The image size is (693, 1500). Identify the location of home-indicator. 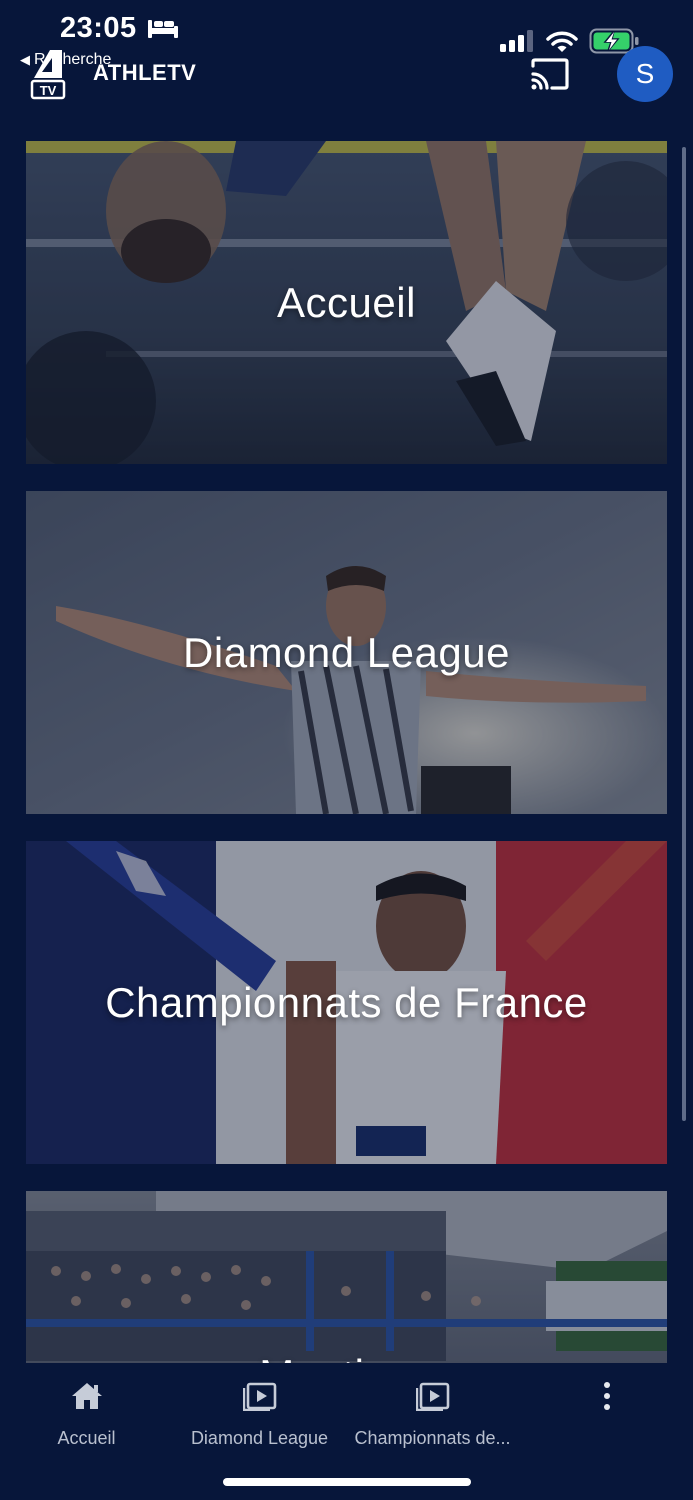
(347, 1482).